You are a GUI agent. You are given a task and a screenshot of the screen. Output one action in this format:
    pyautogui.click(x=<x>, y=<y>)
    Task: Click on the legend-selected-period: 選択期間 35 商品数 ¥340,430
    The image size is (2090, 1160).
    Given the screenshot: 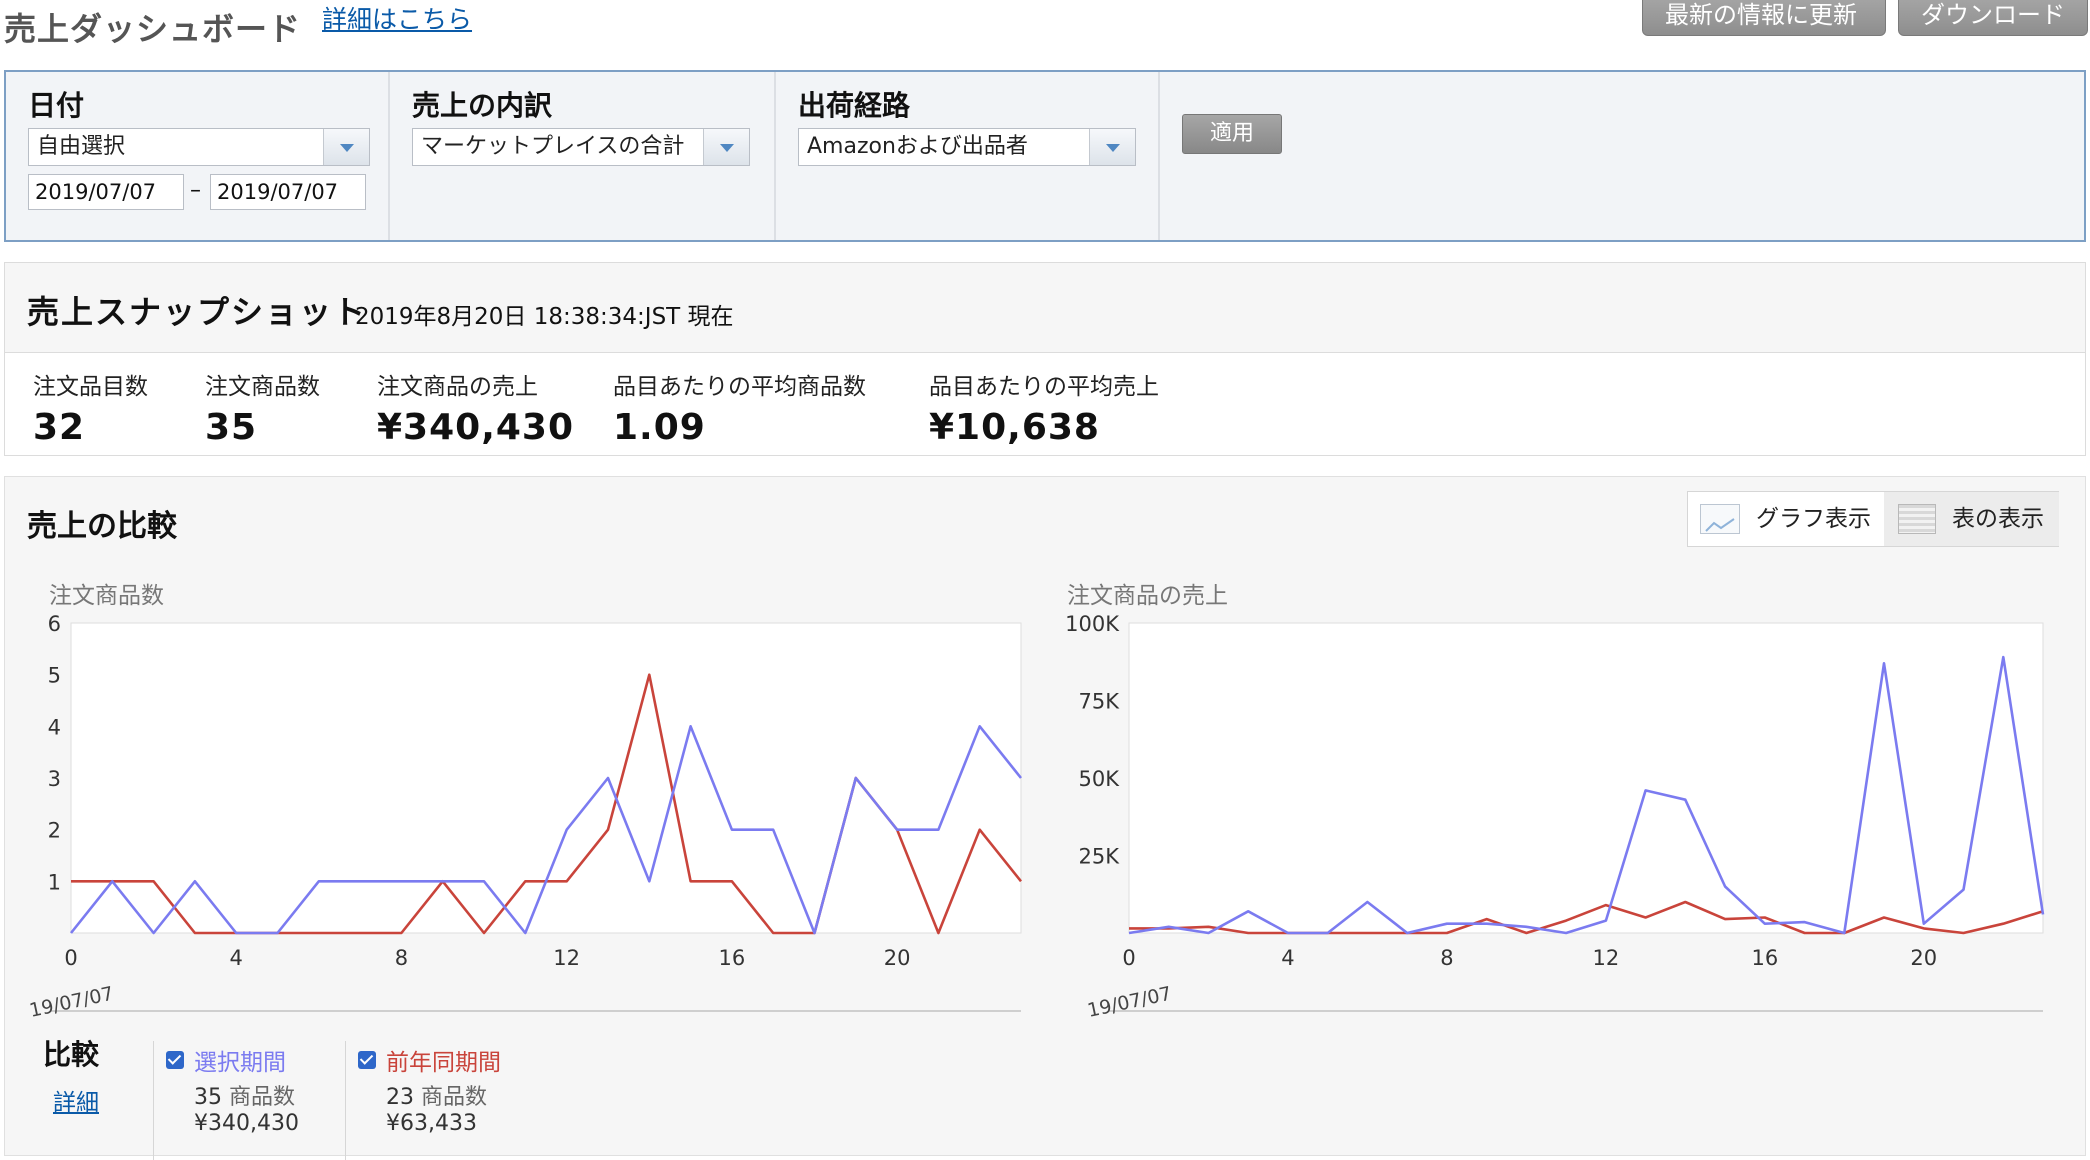 What is the action you would take?
    pyautogui.click(x=248, y=1100)
    